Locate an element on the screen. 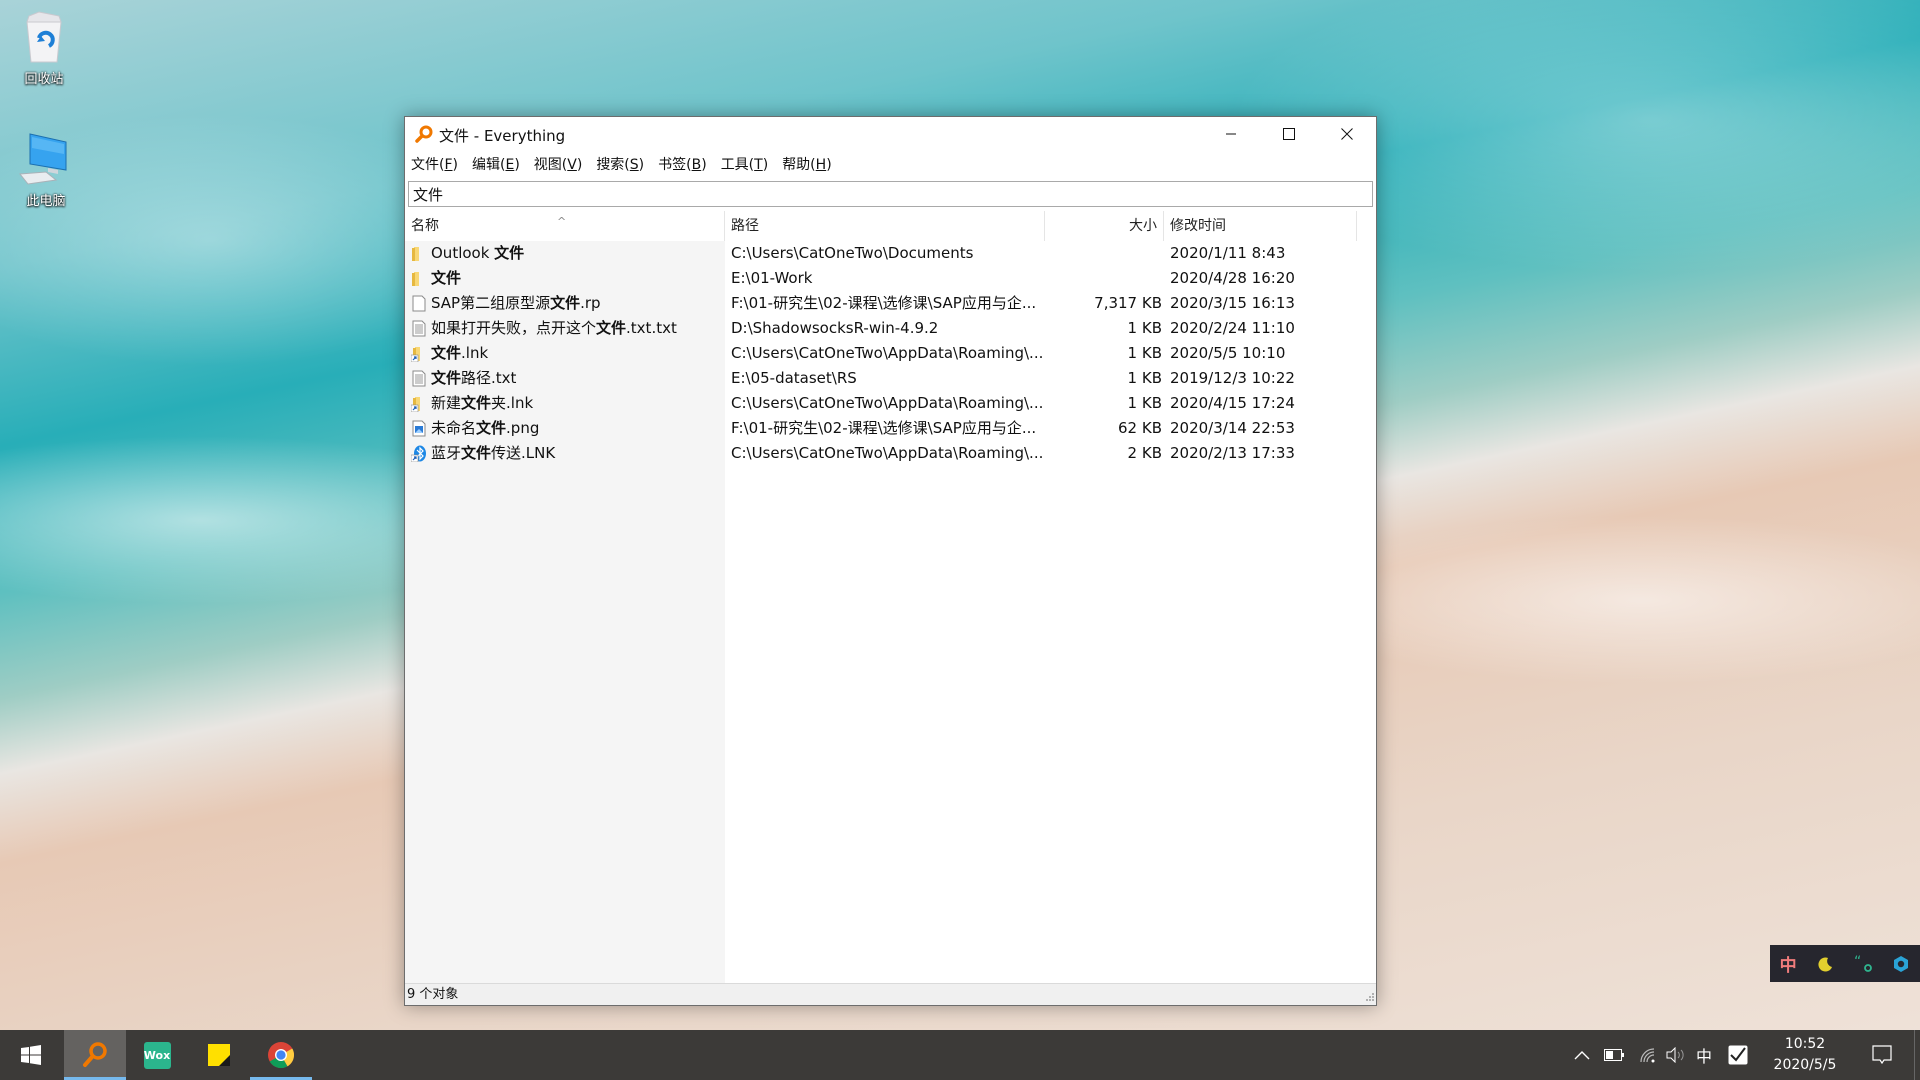 Image resolution: width=1920 pixels, height=1080 pixels. name-text: .rp is located at coordinates (590, 303).